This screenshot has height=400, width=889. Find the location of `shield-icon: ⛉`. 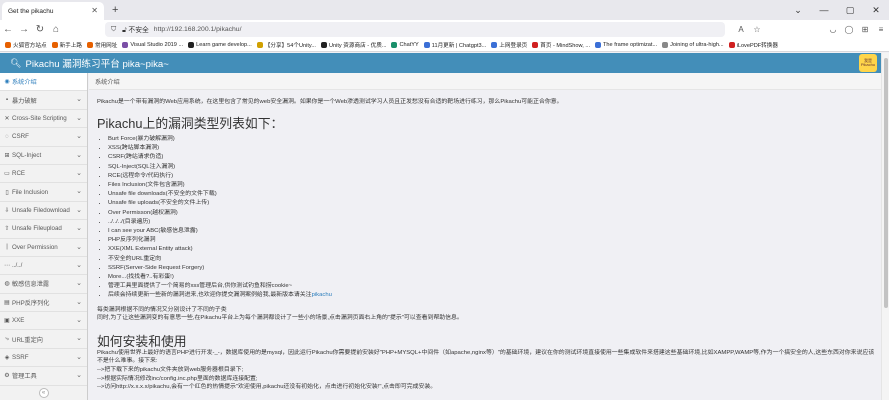

shield-icon: ⛉ is located at coordinates (114, 29).